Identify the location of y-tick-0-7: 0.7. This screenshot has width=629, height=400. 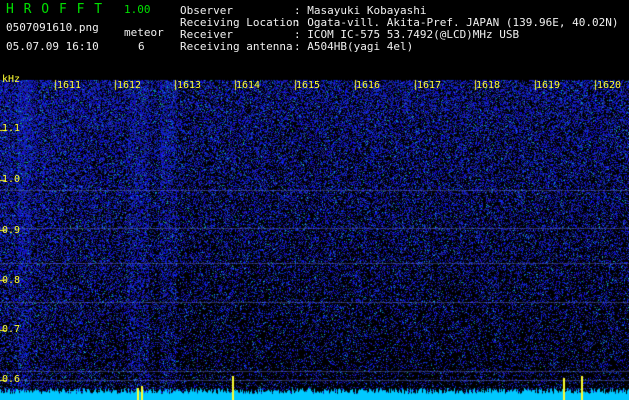
(11, 329).